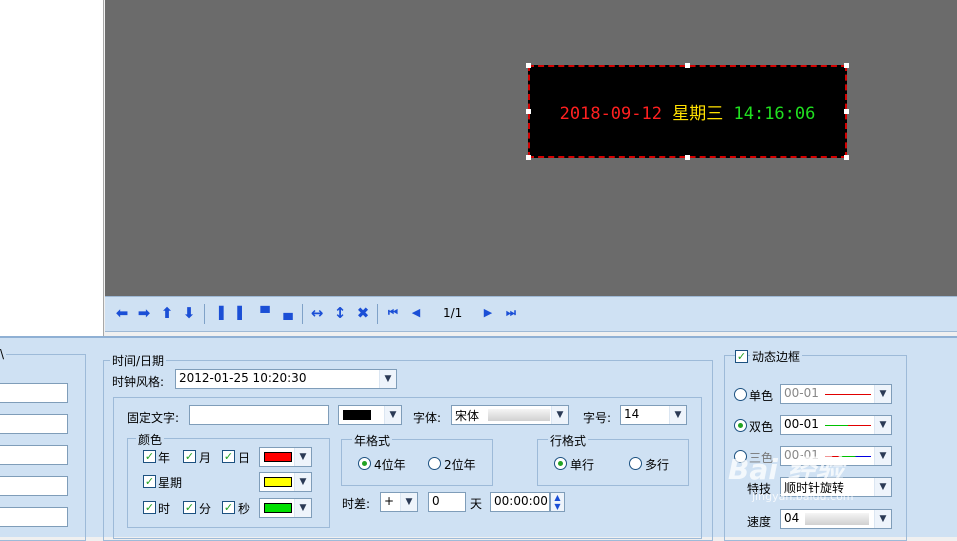 The width and height of the screenshot is (957, 541). What do you see at coordinates (340, 313) in the screenshot?
I see `equal-height-icon: ↕` at bounding box center [340, 313].